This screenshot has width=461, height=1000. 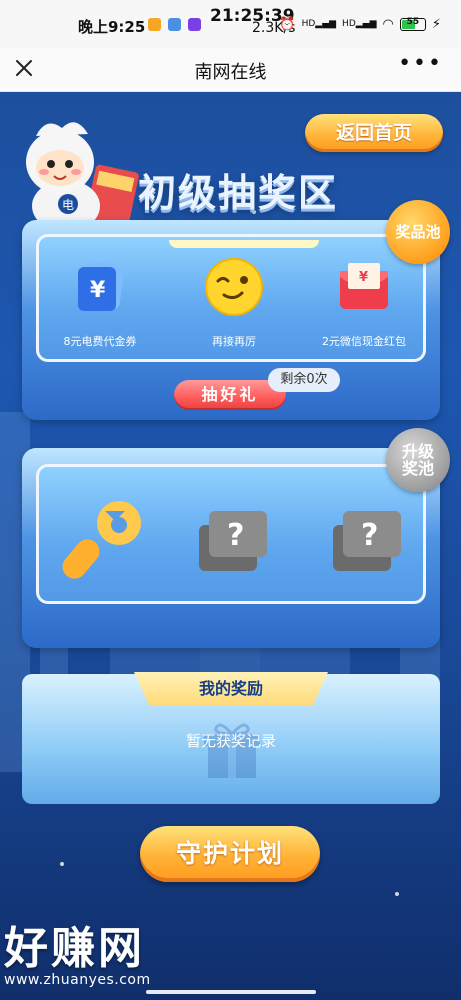 I want to click on battery-level: 55, so click(x=413, y=22).